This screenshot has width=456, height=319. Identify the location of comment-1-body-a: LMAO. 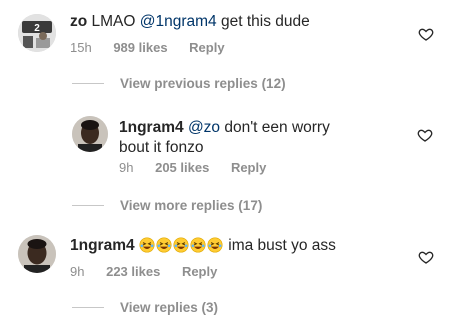
(113, 21).